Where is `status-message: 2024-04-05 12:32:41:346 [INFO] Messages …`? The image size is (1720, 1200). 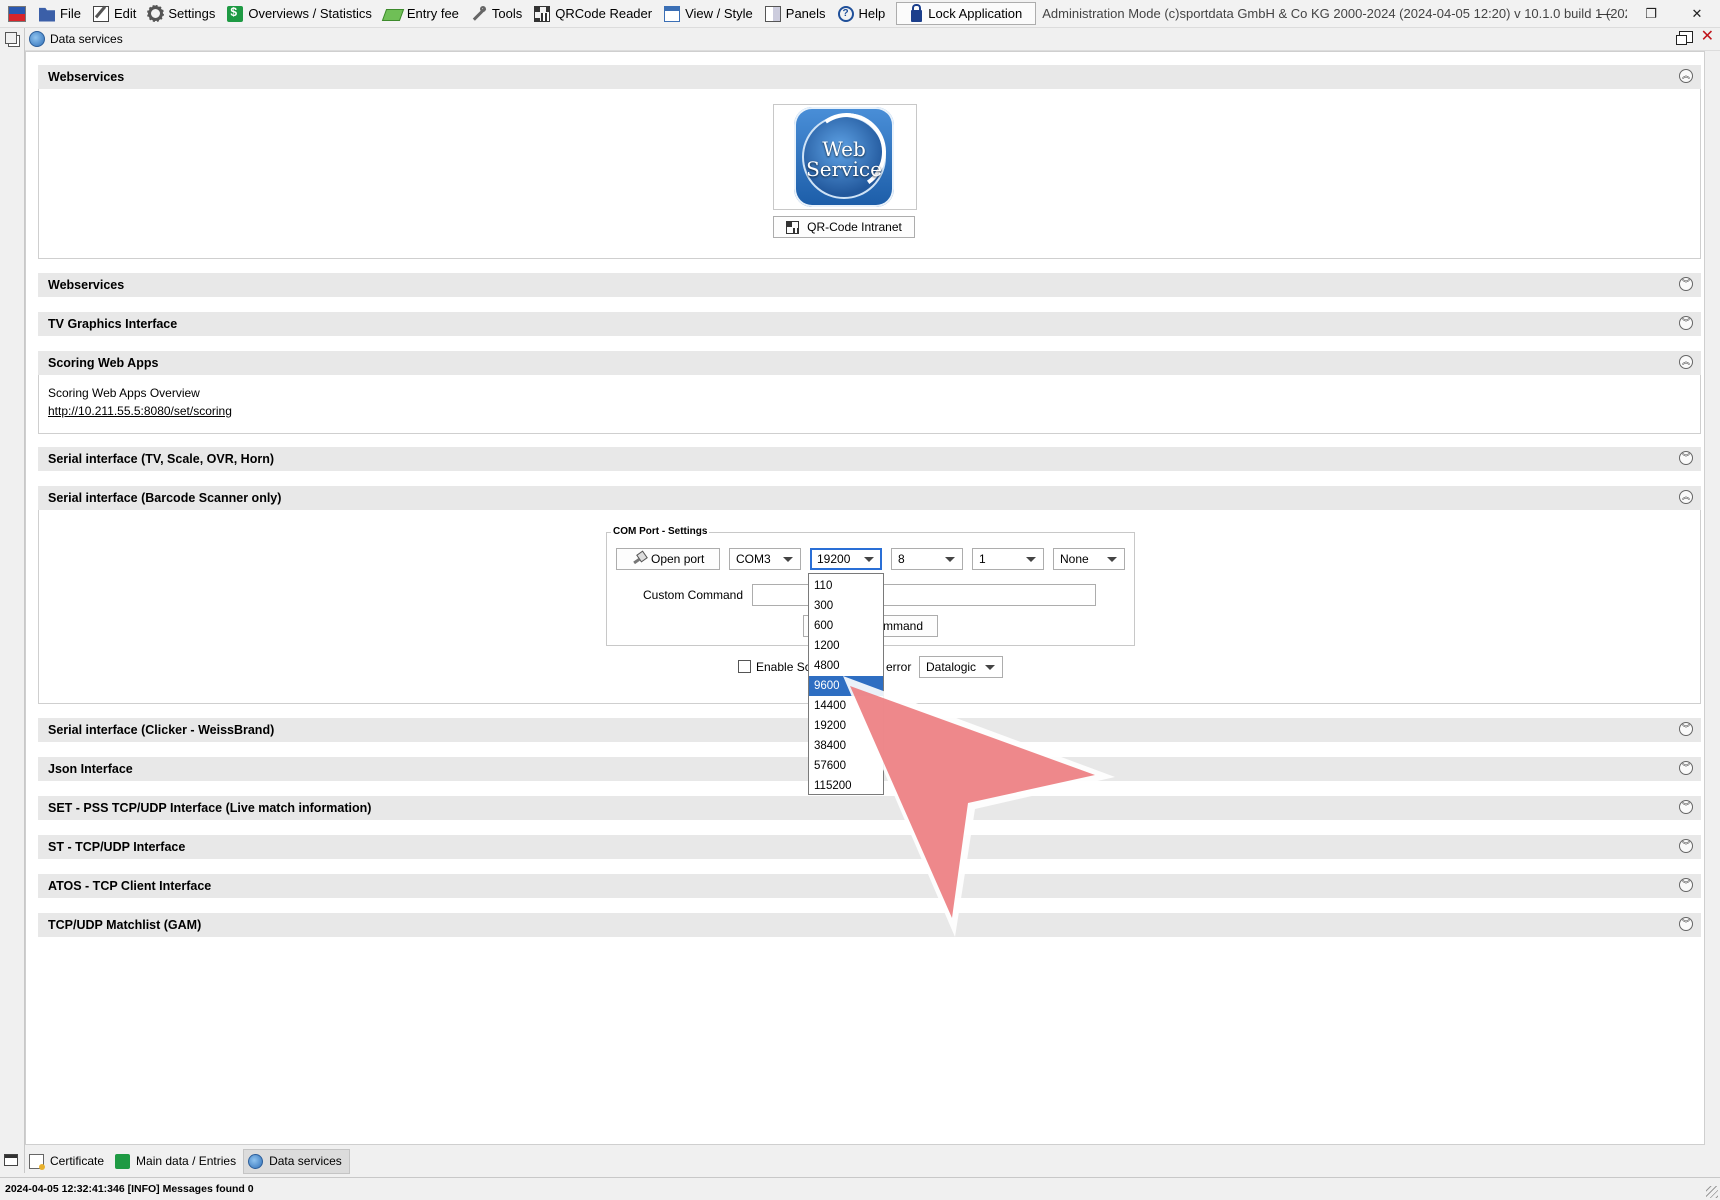 status-message: 2024-04-05 12:32:41:346 [INFO] Messages … is located at coordinates (129, 1189).